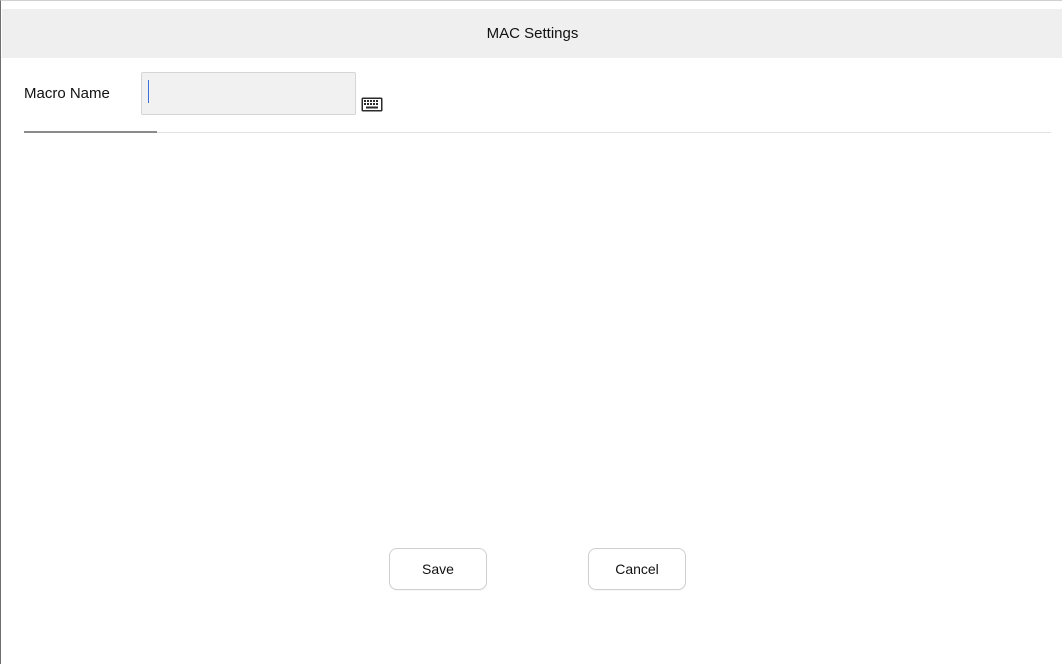 The width and height of the screenshot is (1062, 664). I want to click on macro-name-input, so click(248, 93).